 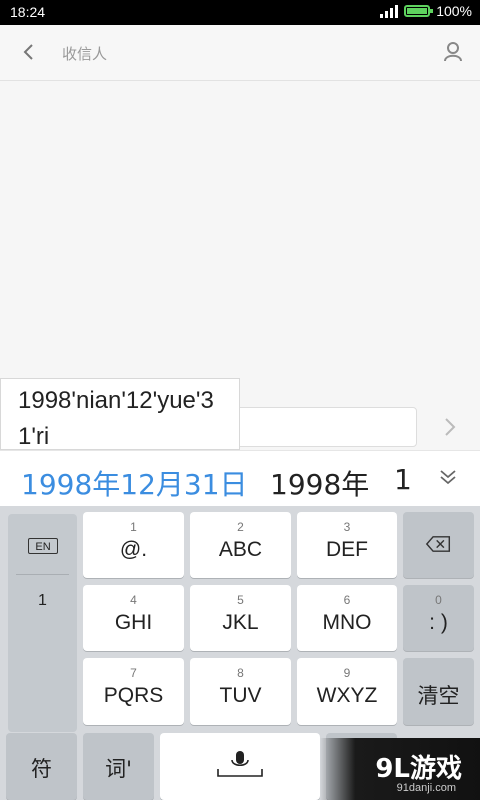 I want to click on key-label: JKL, so click(x=240, y=622).